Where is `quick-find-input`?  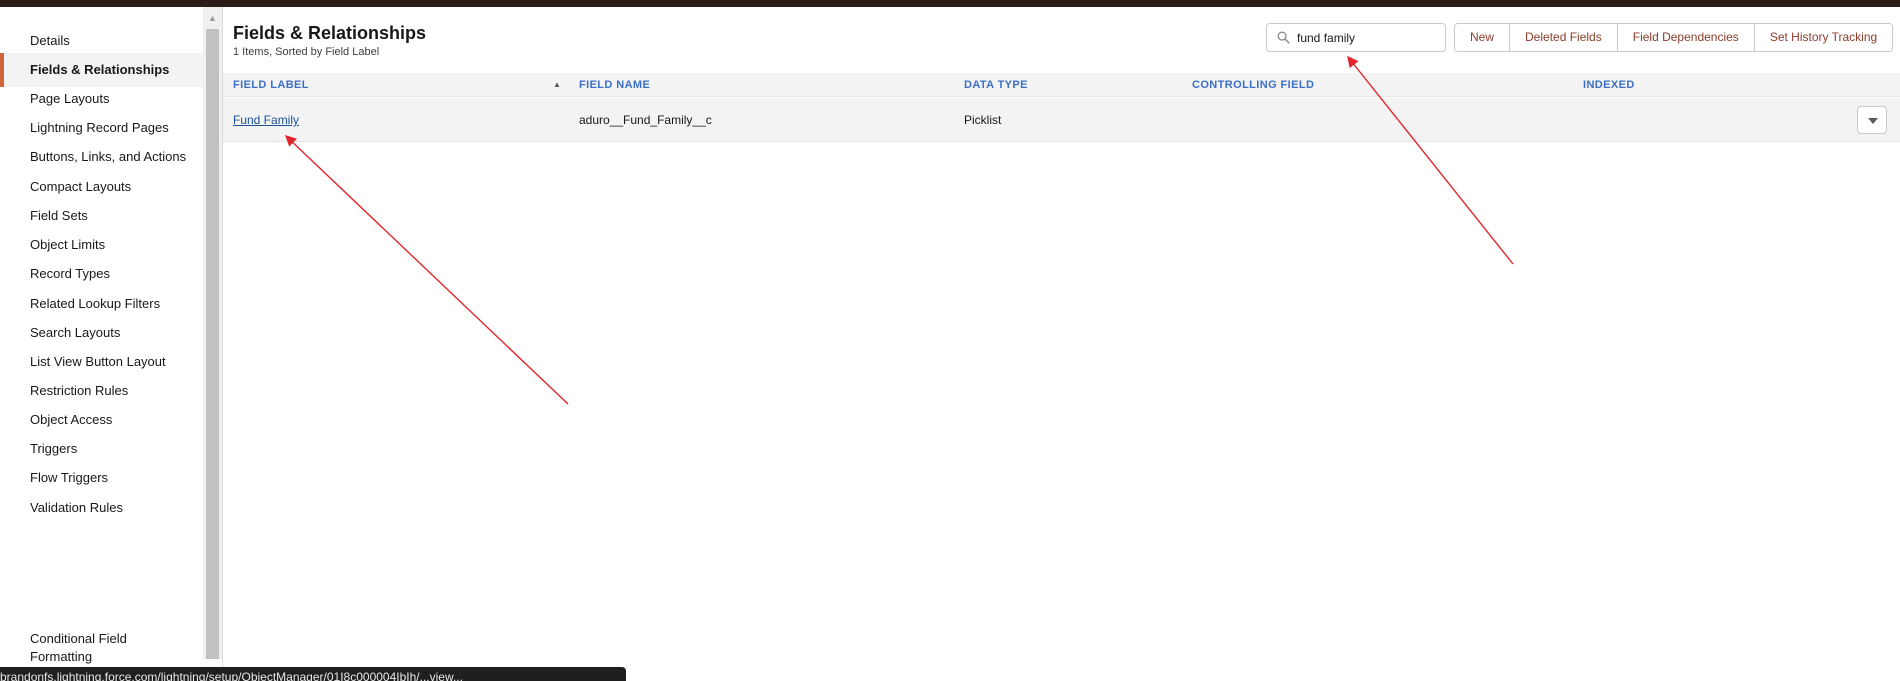 quick-find-input is located at coordinates (1369, 38).